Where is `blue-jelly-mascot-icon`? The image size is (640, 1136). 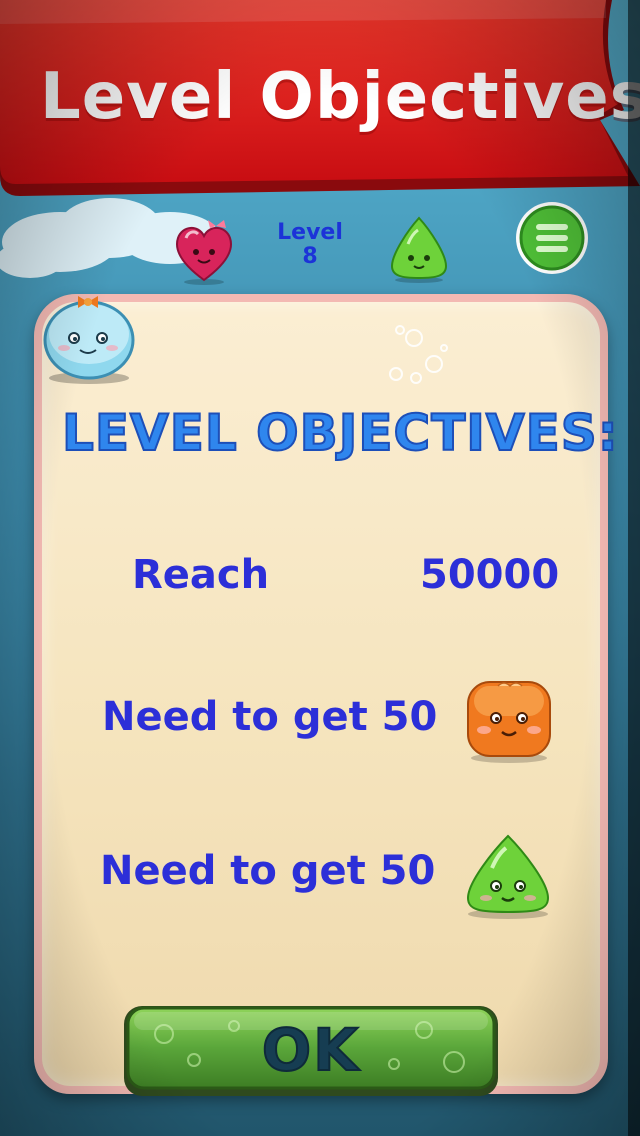
blue-jelly-mascot-icon is located at coordinates (89, 340).